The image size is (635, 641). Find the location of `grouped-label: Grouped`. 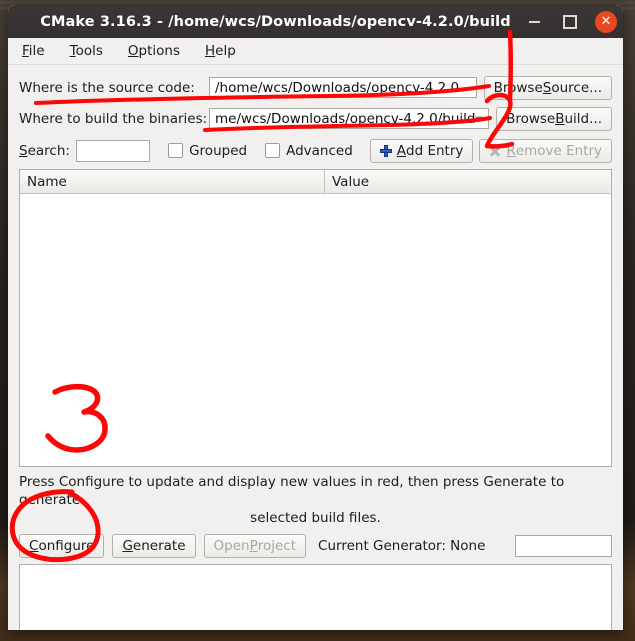

grouped-label: Grouped is located at coordinates (218, 150).